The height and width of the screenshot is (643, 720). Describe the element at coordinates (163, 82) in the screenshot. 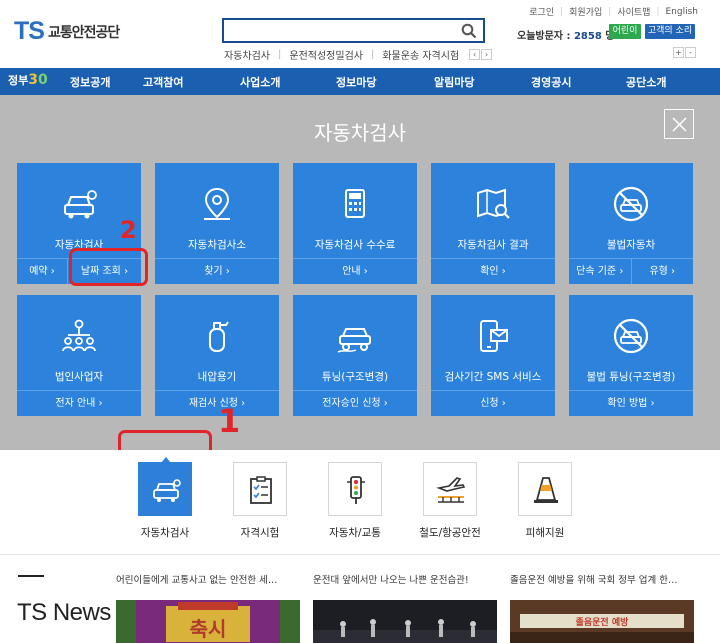

I see `nav-item-customer: 고객참여` at that location.